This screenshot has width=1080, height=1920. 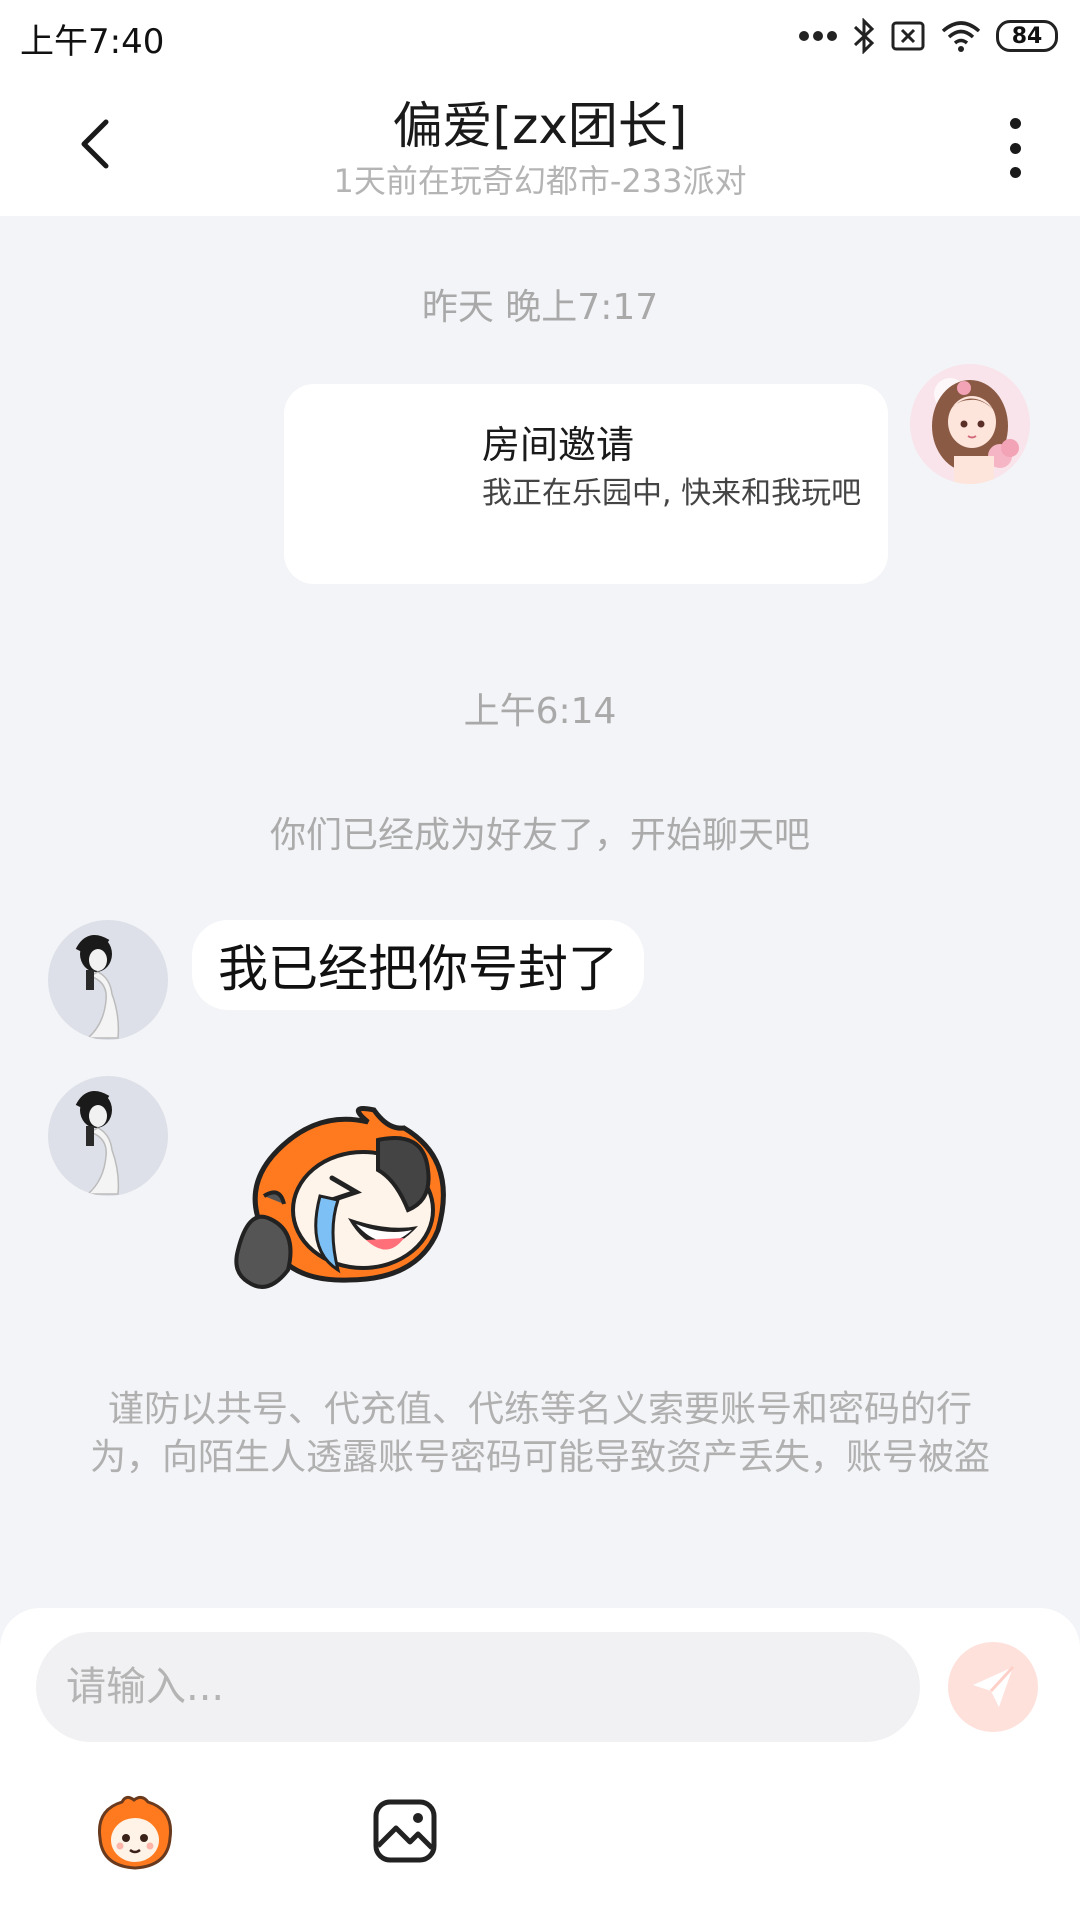 I want to click on invite-body: 我正在乐园中, 快来和我玩吧, so click(x=672, y=493).